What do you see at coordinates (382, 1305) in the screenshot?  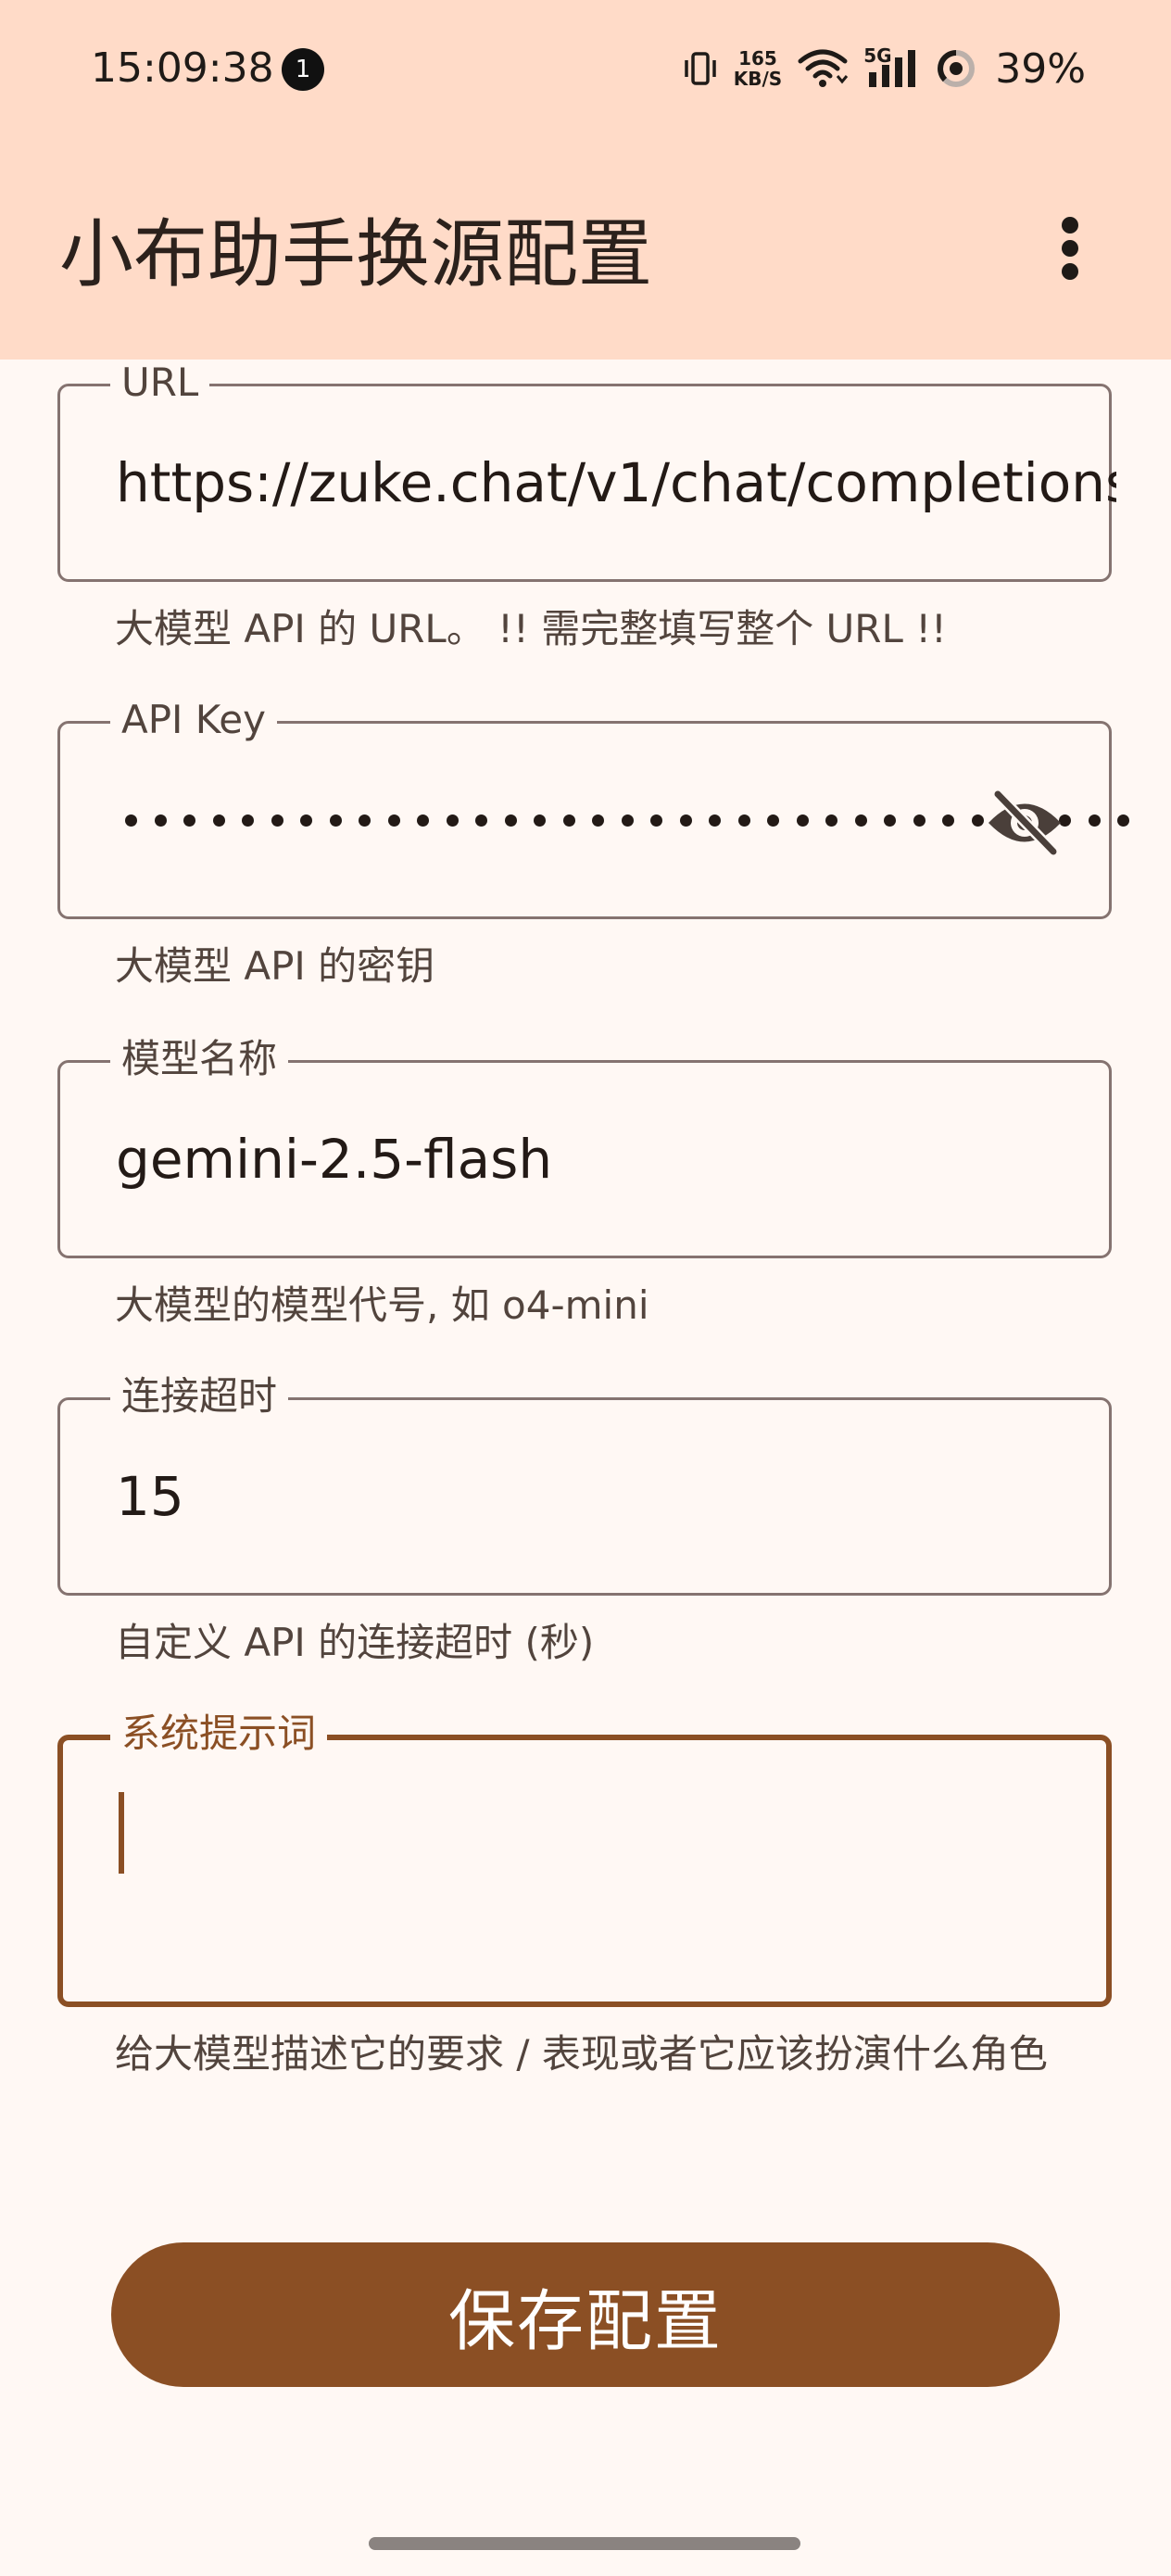 I see `model-name-helper-text: 大模型的模型代号, 如 o4-mini` at bounding box center [382, 1305].